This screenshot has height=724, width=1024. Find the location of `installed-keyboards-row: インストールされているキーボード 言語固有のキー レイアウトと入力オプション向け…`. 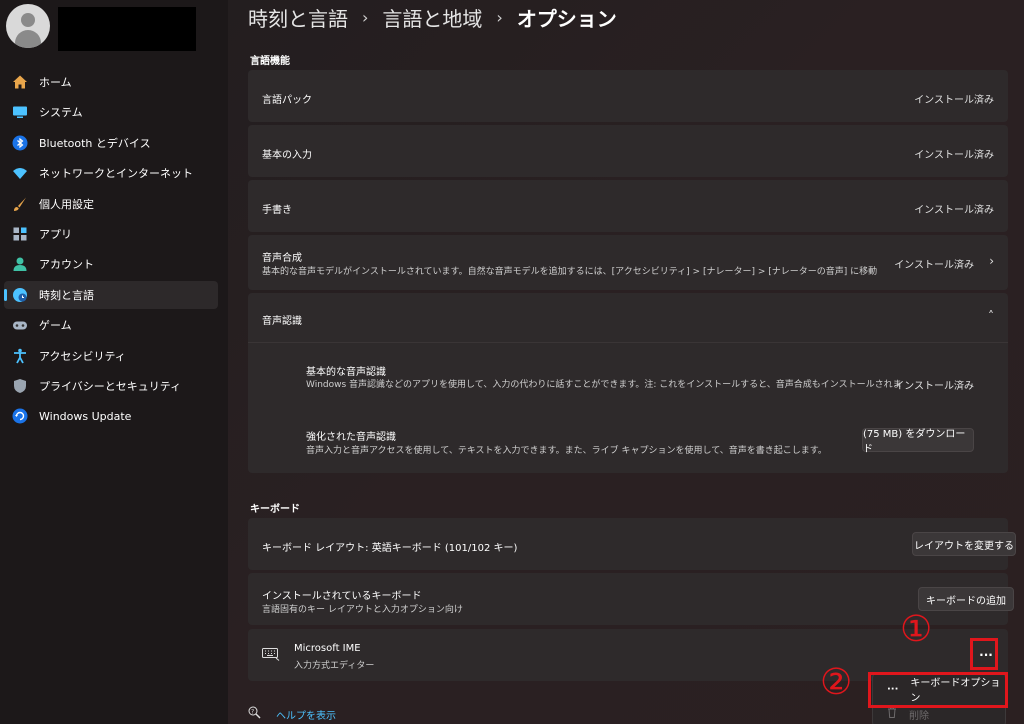

installed-keyboards-row: インストールされているキーボード 言語固有のキー レイアウトと入力オプション向け… is located at coordinates (631, 599).